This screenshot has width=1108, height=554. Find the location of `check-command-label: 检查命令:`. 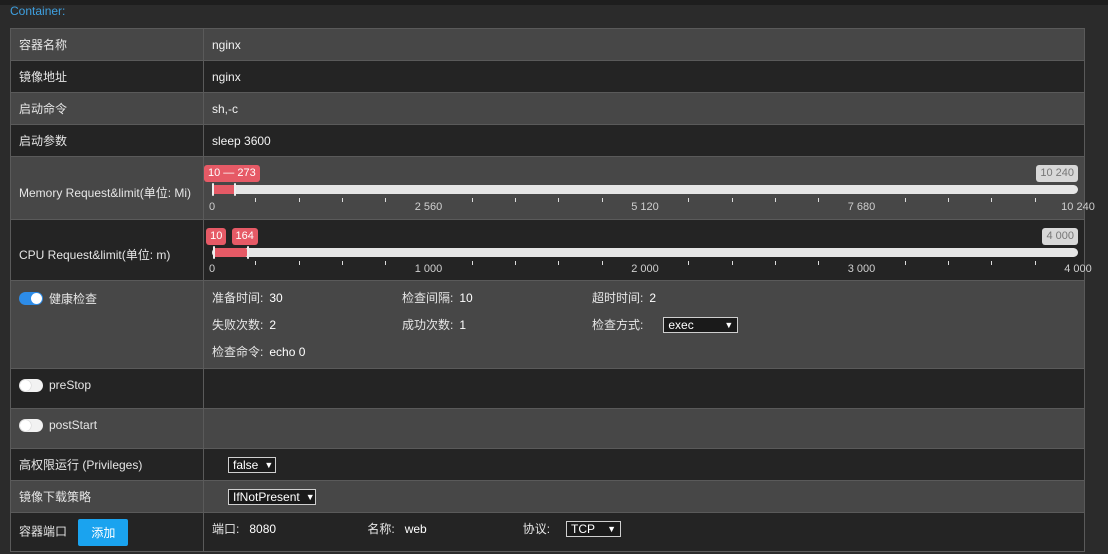

check-command-label: 检查命令: is located at coordinates (238, 352).